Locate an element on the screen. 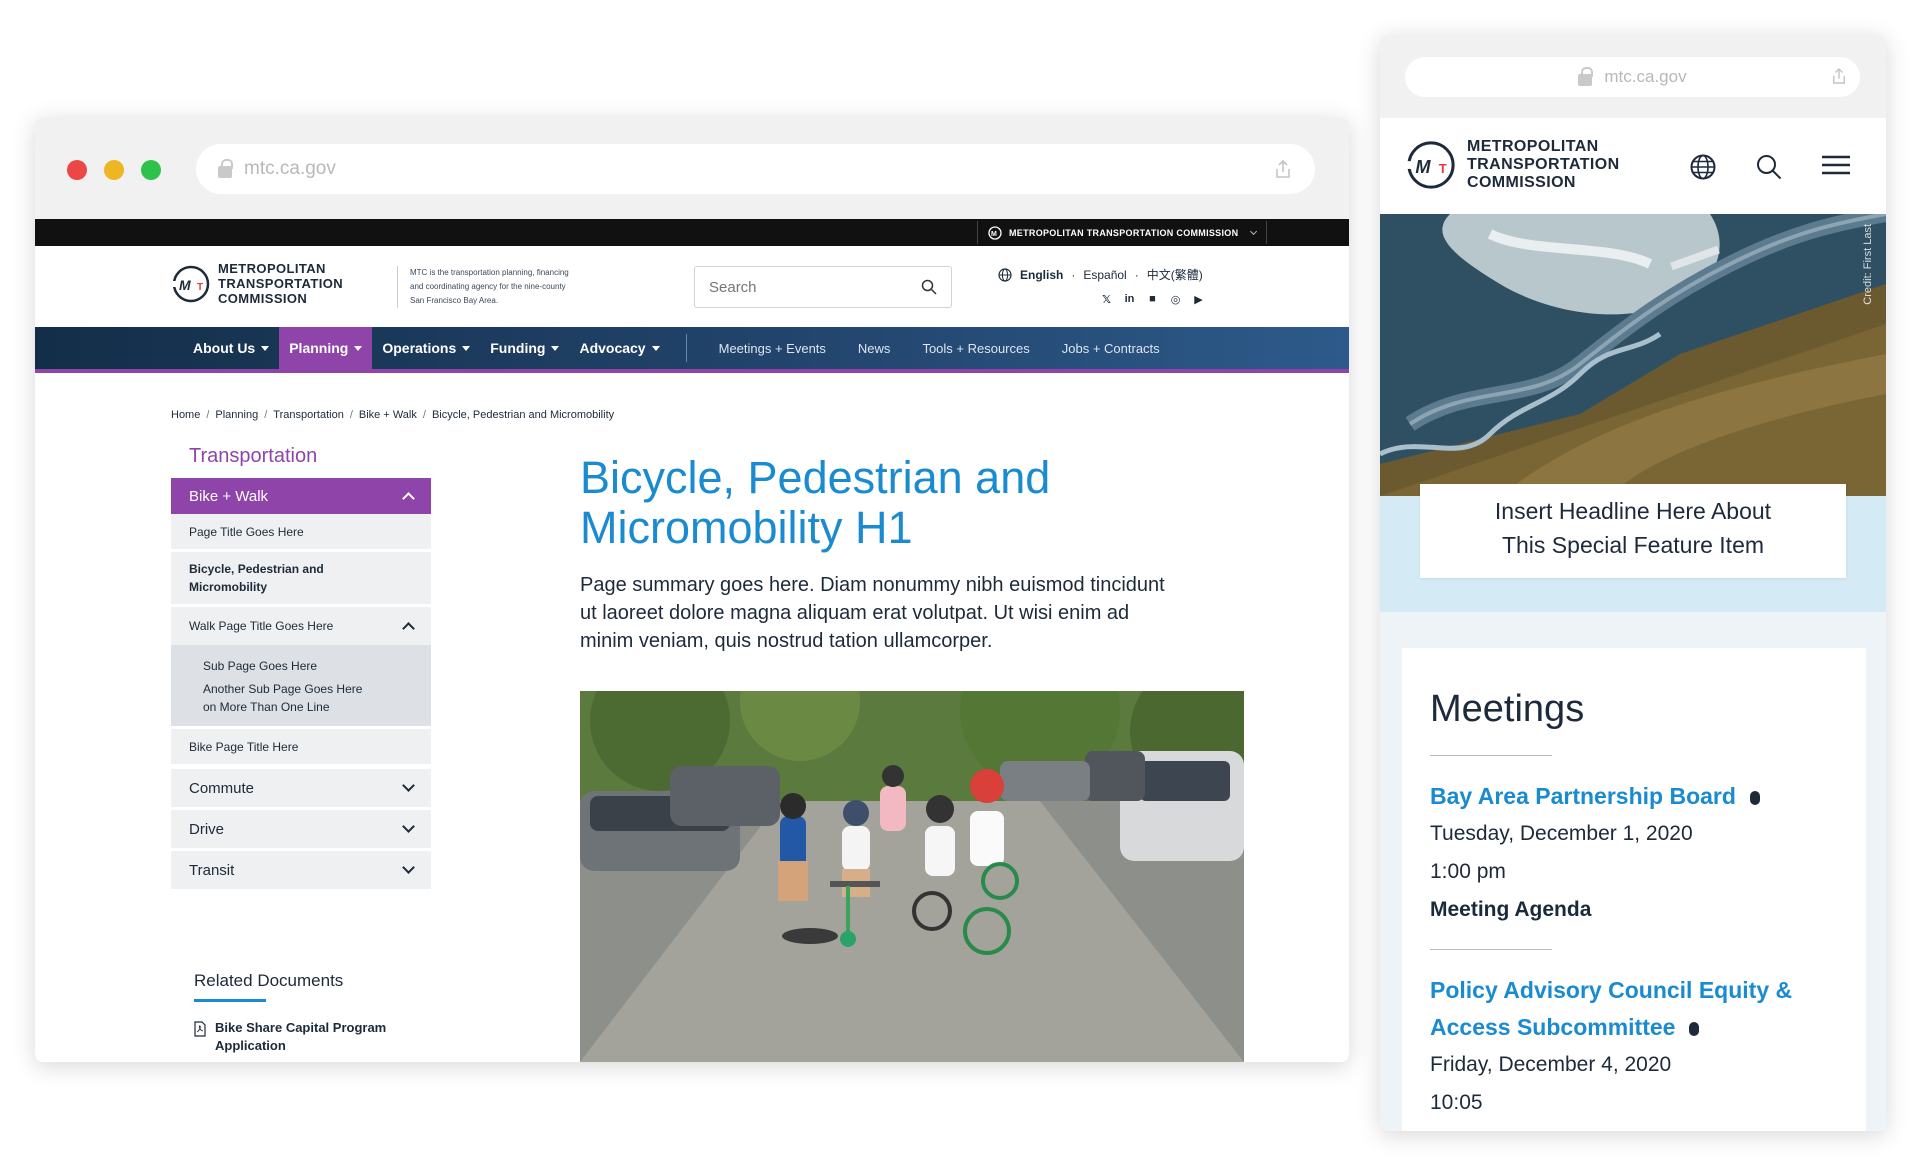 The height and width of the screenshot is (1162, 1920). nav-meetings-events: Meetings + Events is located at coordinates (772, 348).